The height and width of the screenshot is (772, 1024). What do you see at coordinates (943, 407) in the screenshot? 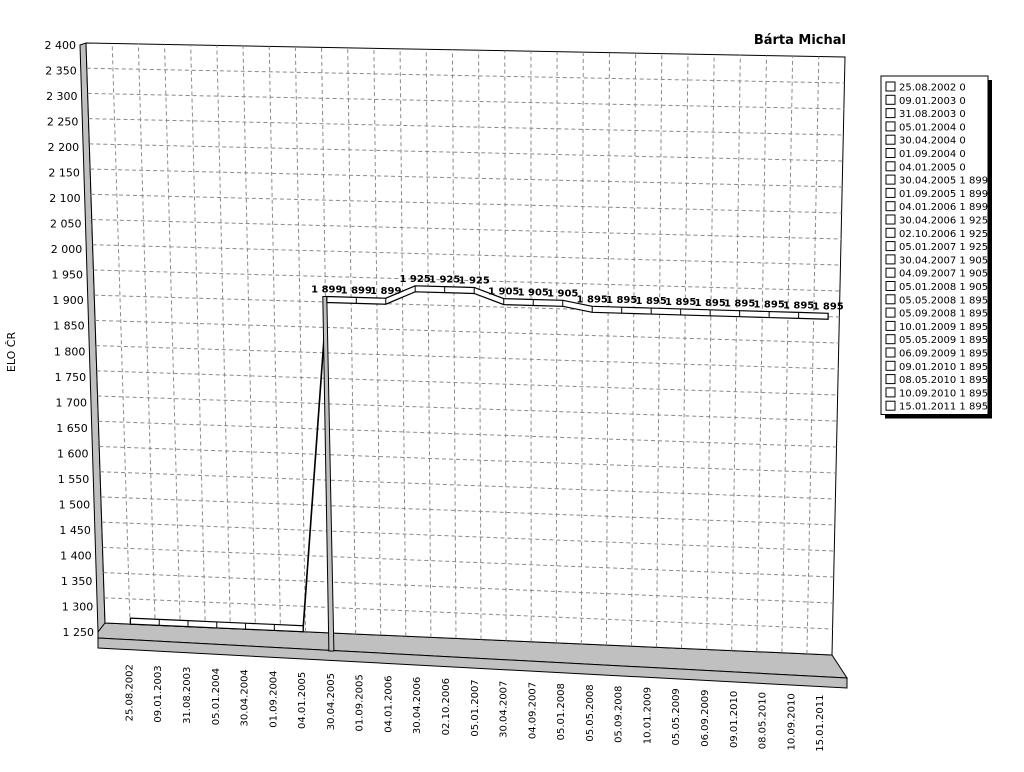
I see `legend-entry: 15.01.2011 1 895` at bounding box center [943, 407].